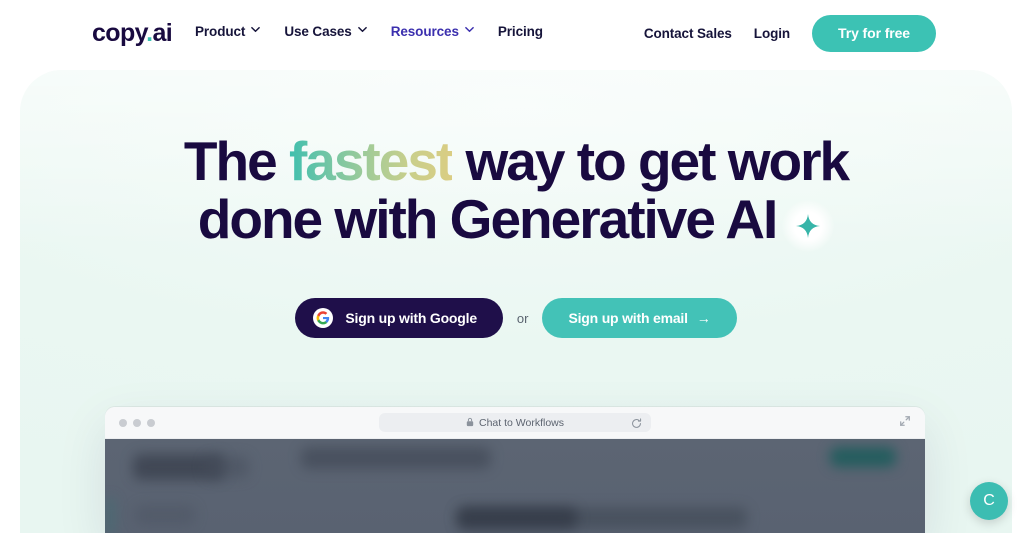  What do you see at coordinates (522, 318) in the screenshot?
I see `or-separator: or` at bounding box center [522, 318].